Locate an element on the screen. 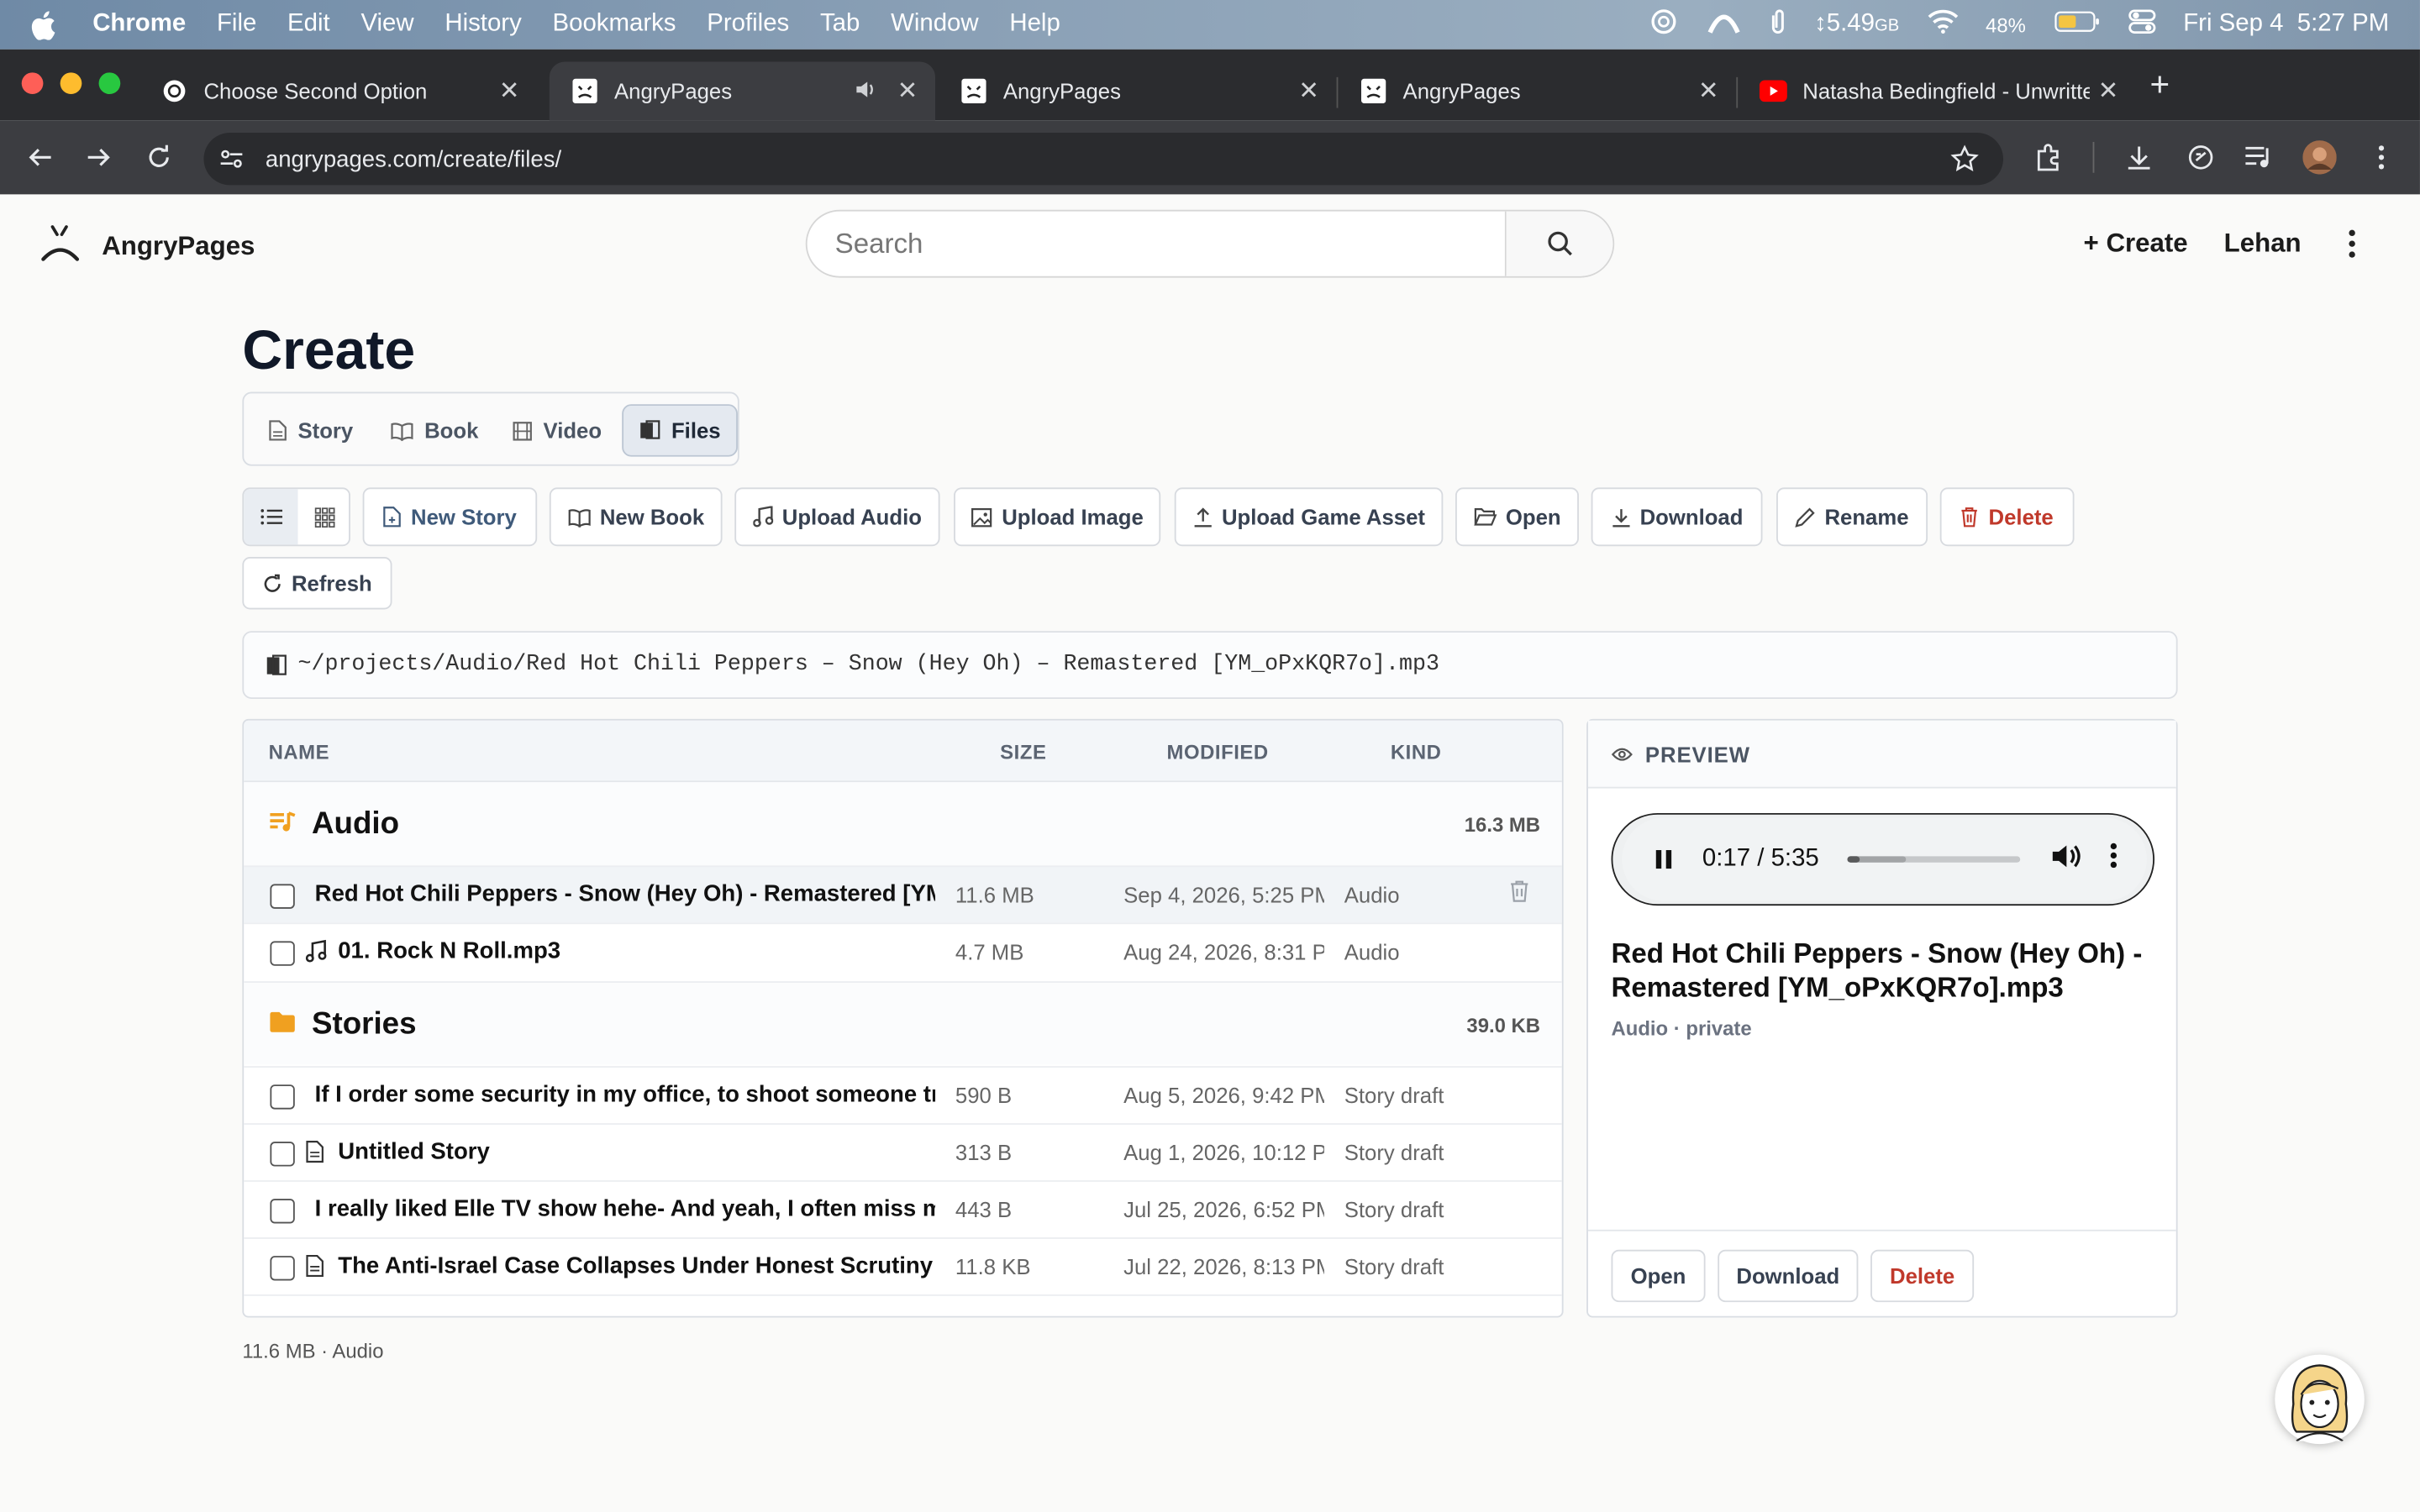 This screenshot has width=2420, height=1512. media-controls-icon is located at coordinates (2260, 157).